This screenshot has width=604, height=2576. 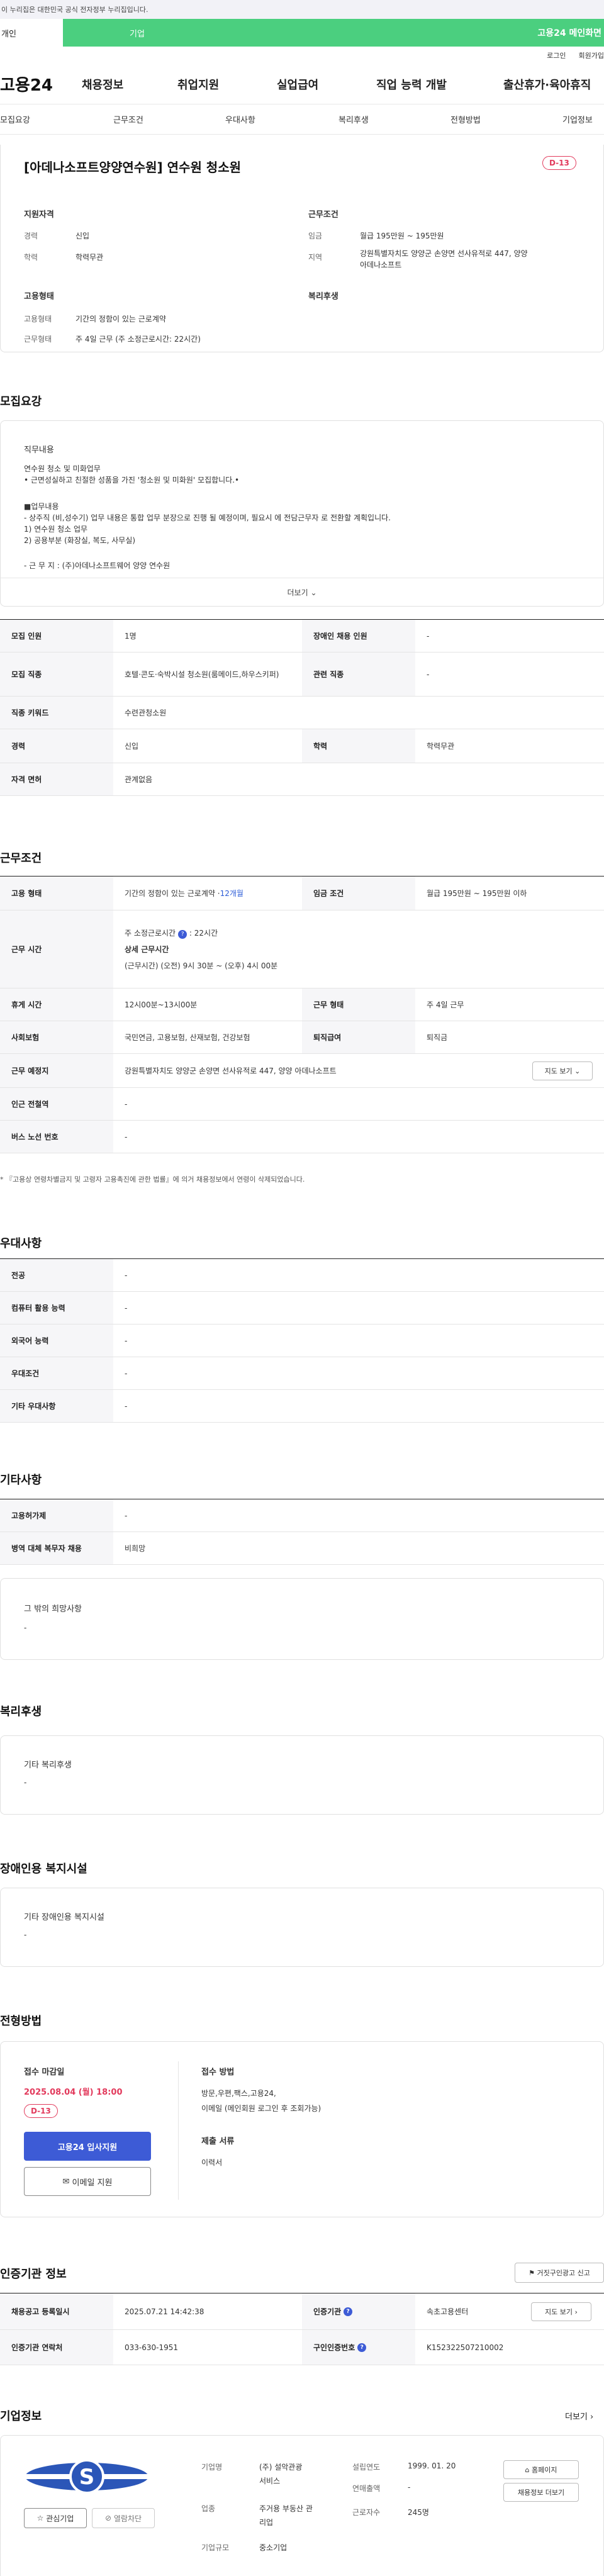 I want to click on welfare-box, so click(x=302, y=1775).